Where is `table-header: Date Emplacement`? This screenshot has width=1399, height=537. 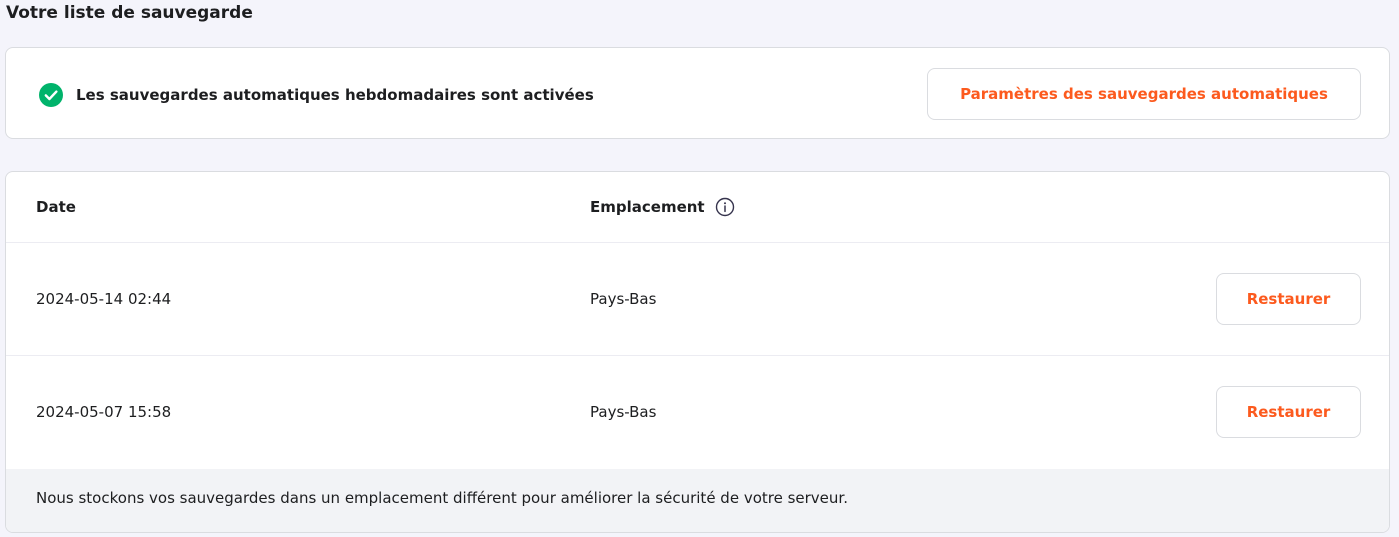
table-header: Date Emplacement is located at coordinates (697, 207).